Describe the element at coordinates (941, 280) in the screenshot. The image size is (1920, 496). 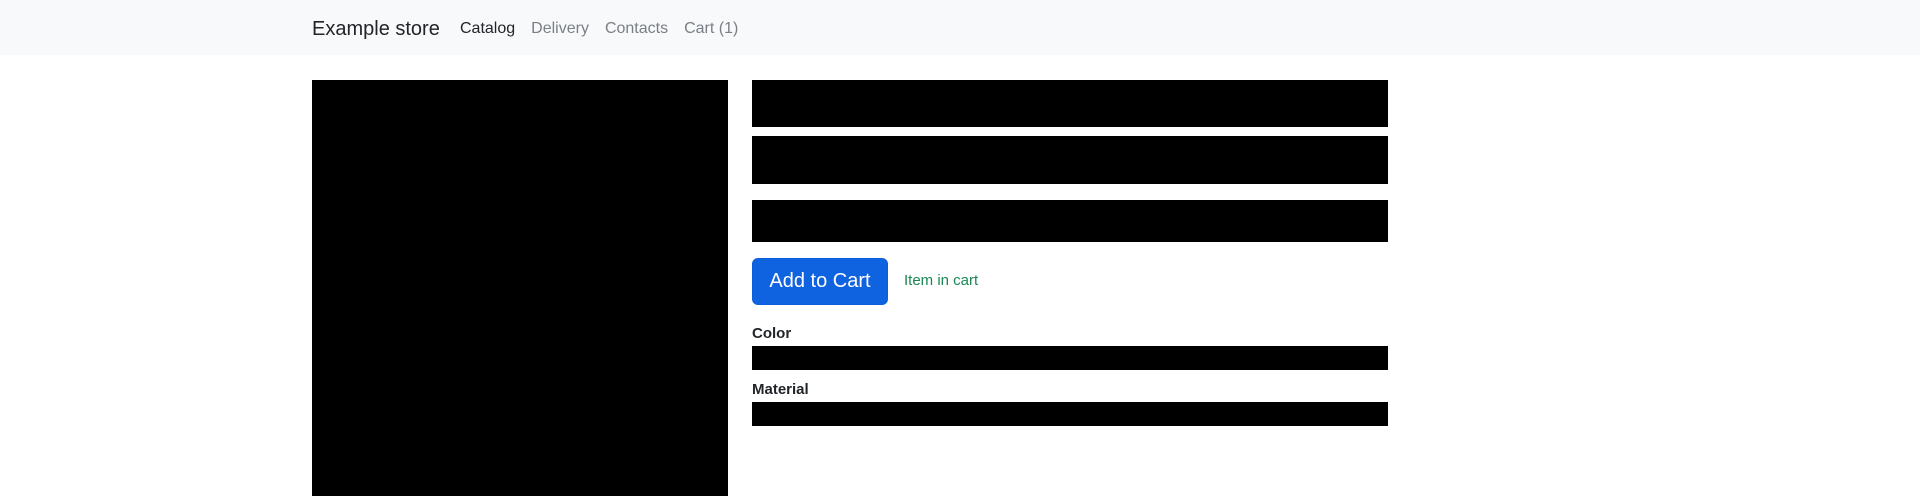
I see `cart-status-text: Item in cart` at that location.